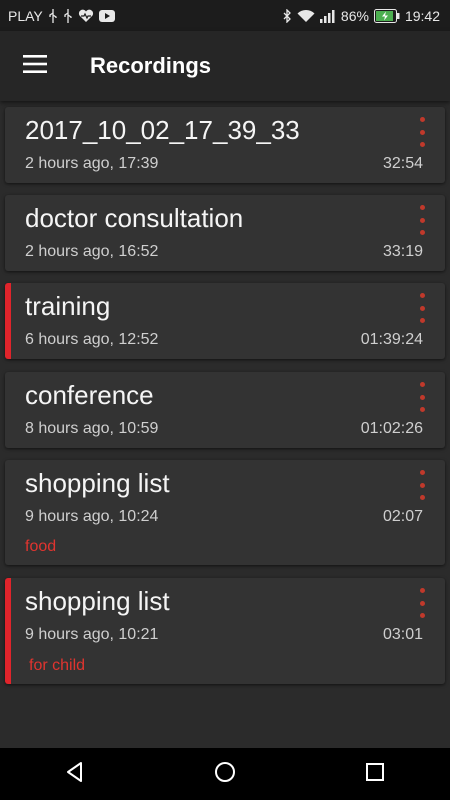  Describe the element at coordinates (402, 516) in the screenshot. I see `recording-duration: 02:07` at that location.